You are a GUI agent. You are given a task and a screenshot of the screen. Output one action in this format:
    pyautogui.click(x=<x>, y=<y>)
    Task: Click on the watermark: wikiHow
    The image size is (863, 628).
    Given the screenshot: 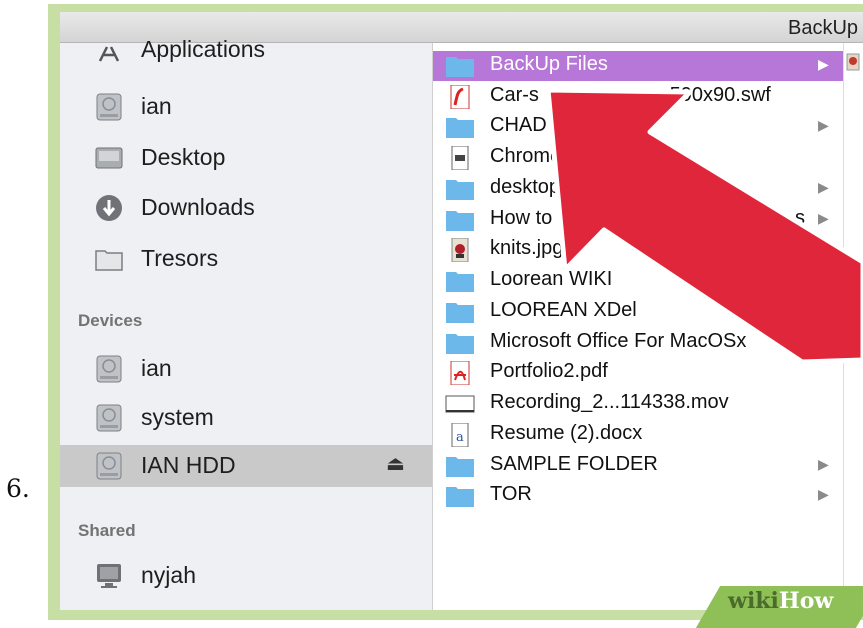 What is the action you would take?
    pyautogui.click(x=780, y=601)
    